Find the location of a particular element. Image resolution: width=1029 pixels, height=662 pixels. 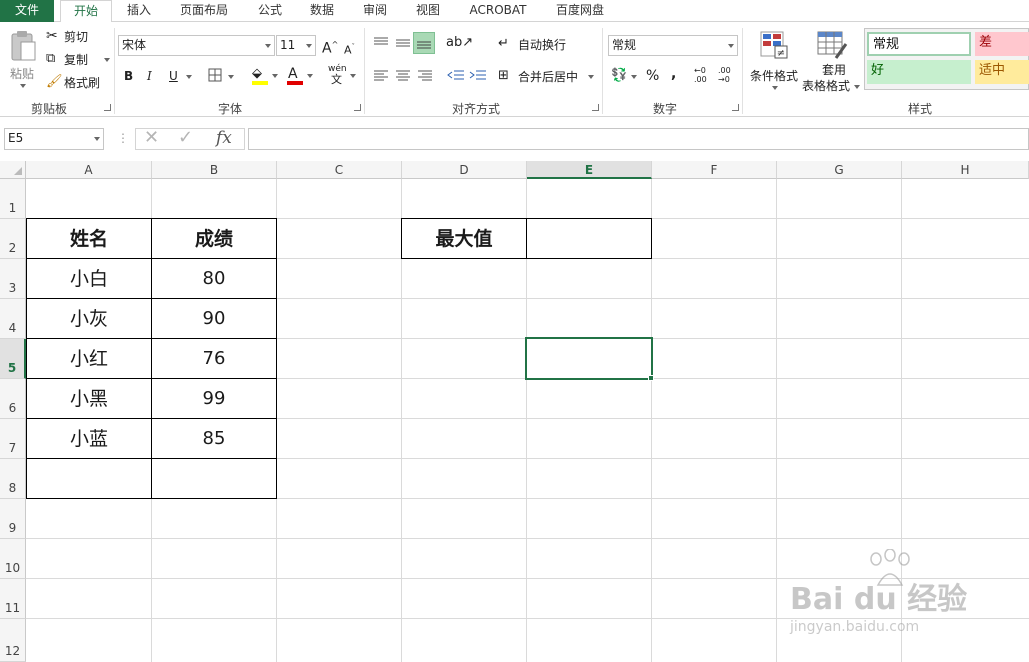

row-header-10: 10 is located at coordinates (13, 559).